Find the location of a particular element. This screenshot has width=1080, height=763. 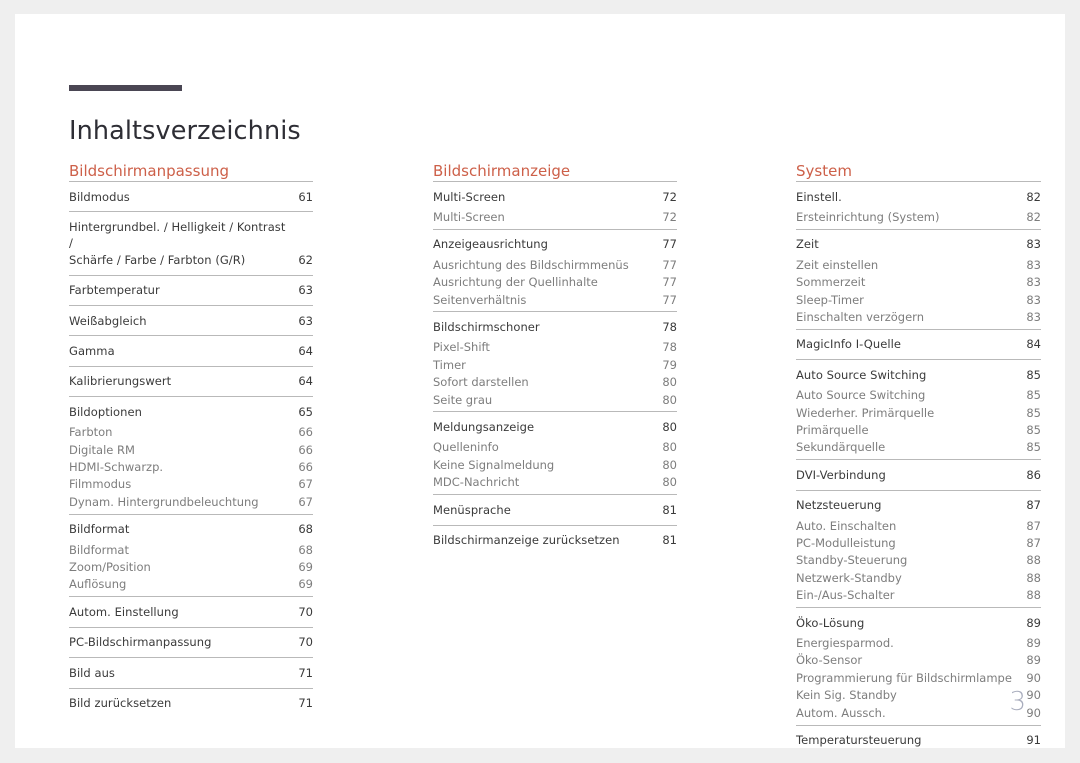

toc-subentry: Auto Source Switching 85 is located at coordinates (918, 395).